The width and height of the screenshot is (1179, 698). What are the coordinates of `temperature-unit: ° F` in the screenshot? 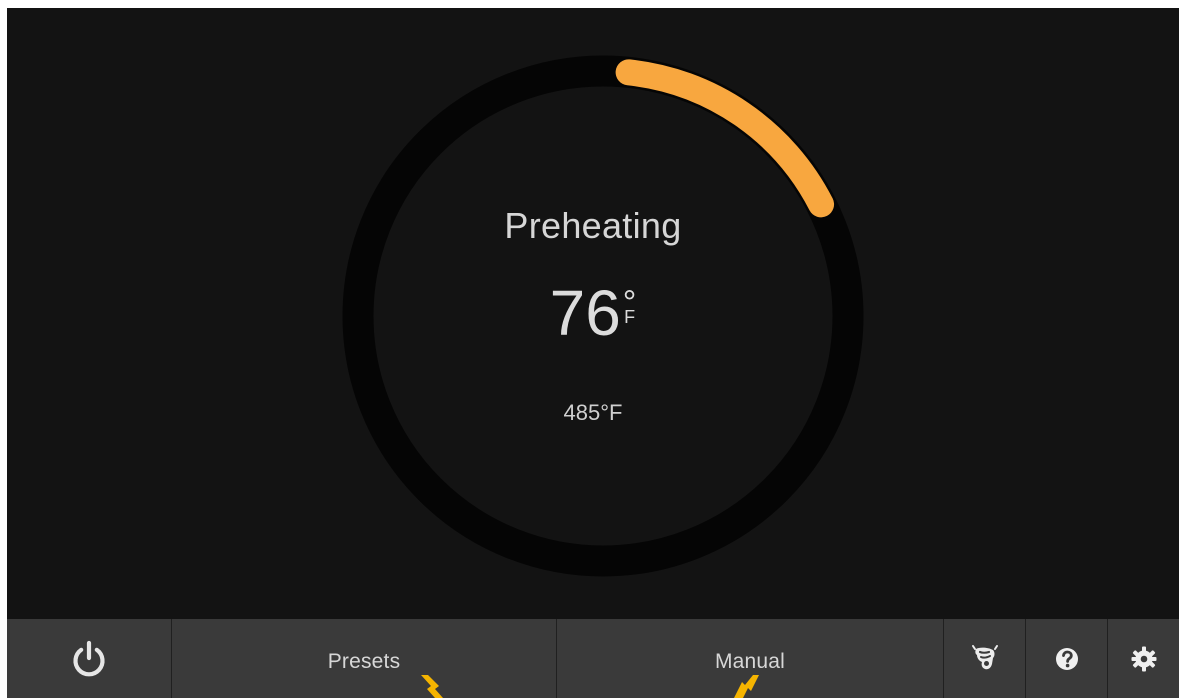 It's located at (630, 302).